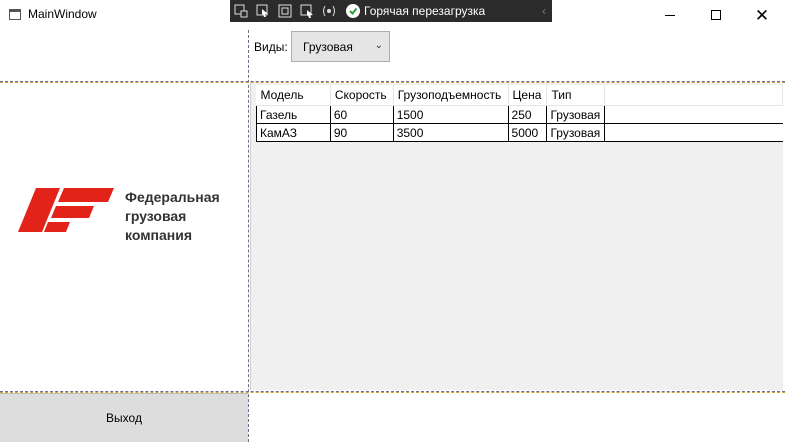 The height and width of the screenshot is (442, 785). I want to click on display-layout-adorners-button, so click(285, 11).